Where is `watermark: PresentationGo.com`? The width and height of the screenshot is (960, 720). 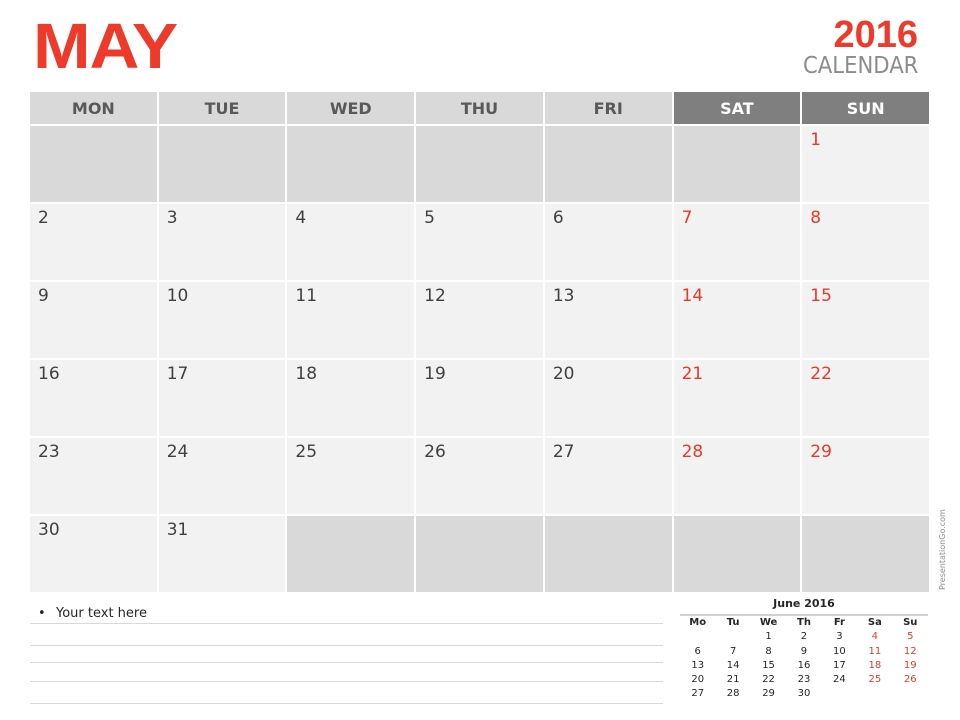 watermark: PresentationGo.com is located at coordinates (942, 549).